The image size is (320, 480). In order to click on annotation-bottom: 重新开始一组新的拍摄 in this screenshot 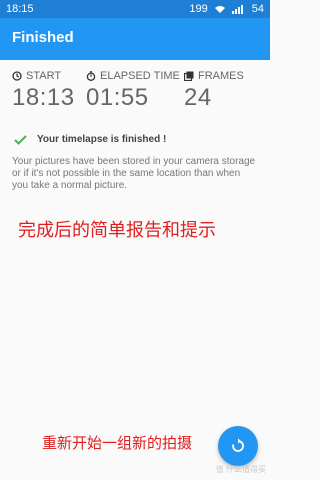, I will do `click(117, 443)`.